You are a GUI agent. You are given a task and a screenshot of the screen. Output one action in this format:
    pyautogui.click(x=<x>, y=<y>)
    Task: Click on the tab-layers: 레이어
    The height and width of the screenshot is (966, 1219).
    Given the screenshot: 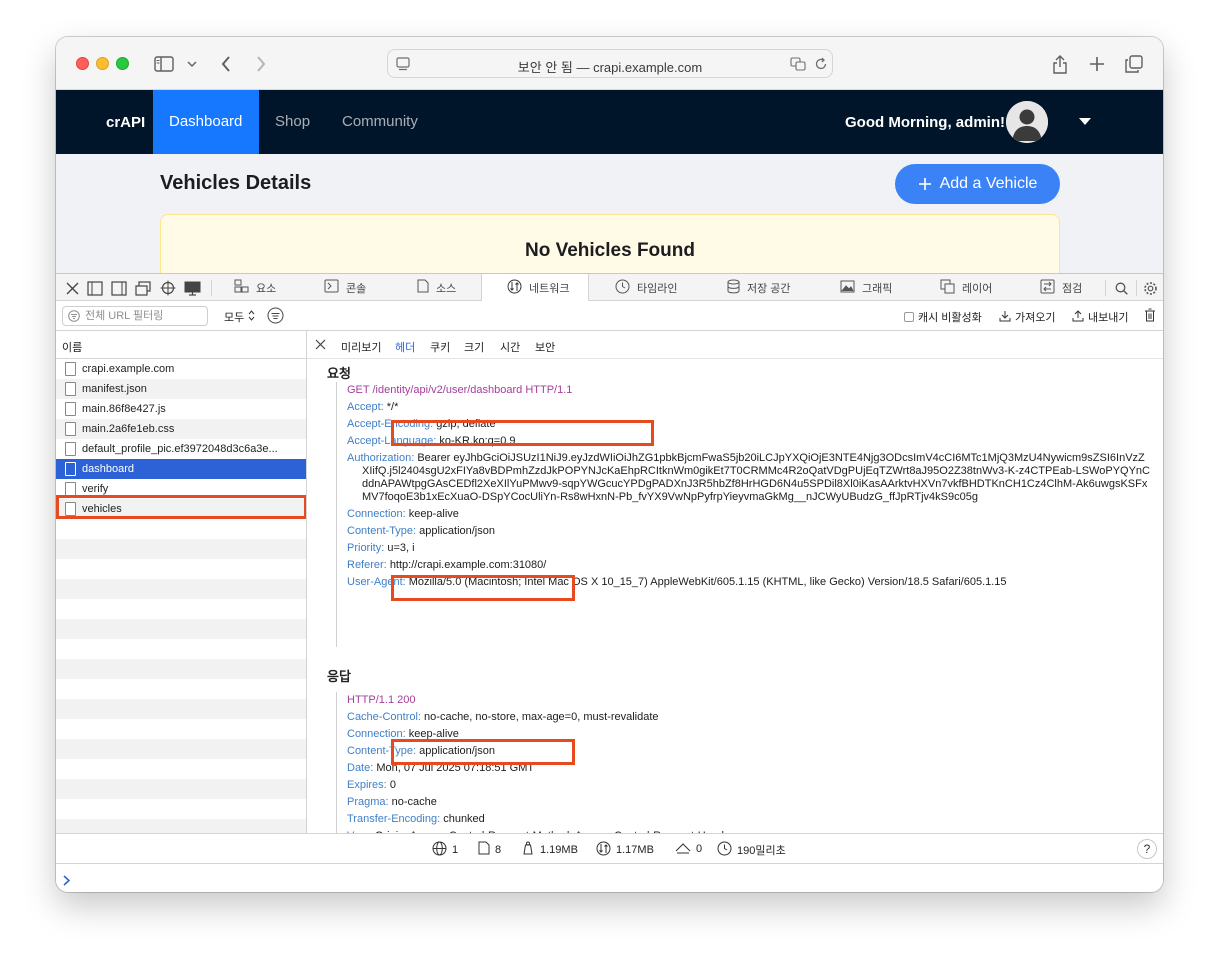 What is the action you would take?
    pyautogui.click(x=966, y=287)
    